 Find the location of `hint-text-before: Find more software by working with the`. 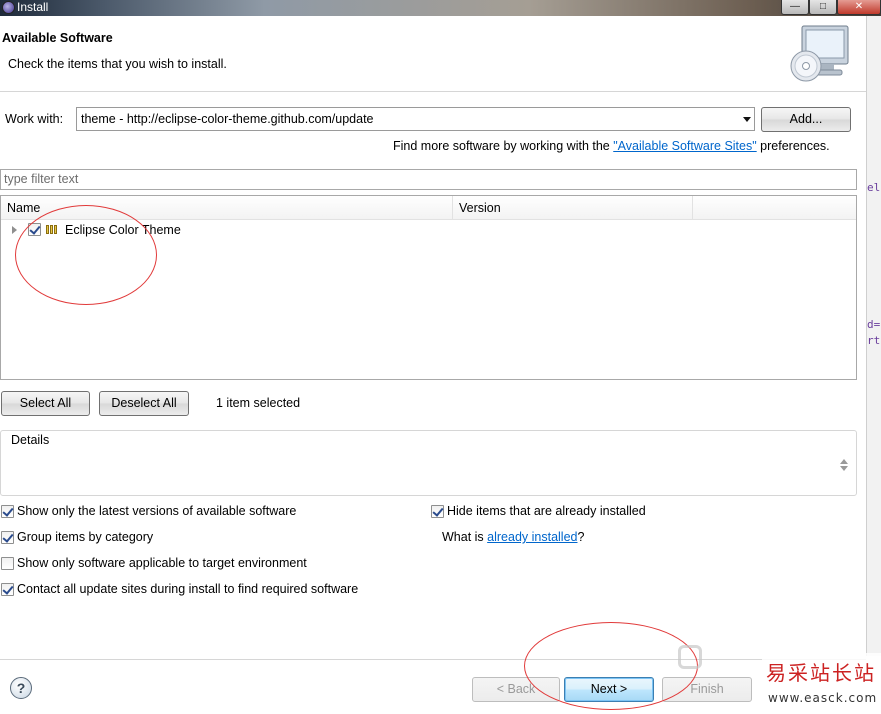

hint-text-before: Find more software by working with the is located at coordinates (503, 146).